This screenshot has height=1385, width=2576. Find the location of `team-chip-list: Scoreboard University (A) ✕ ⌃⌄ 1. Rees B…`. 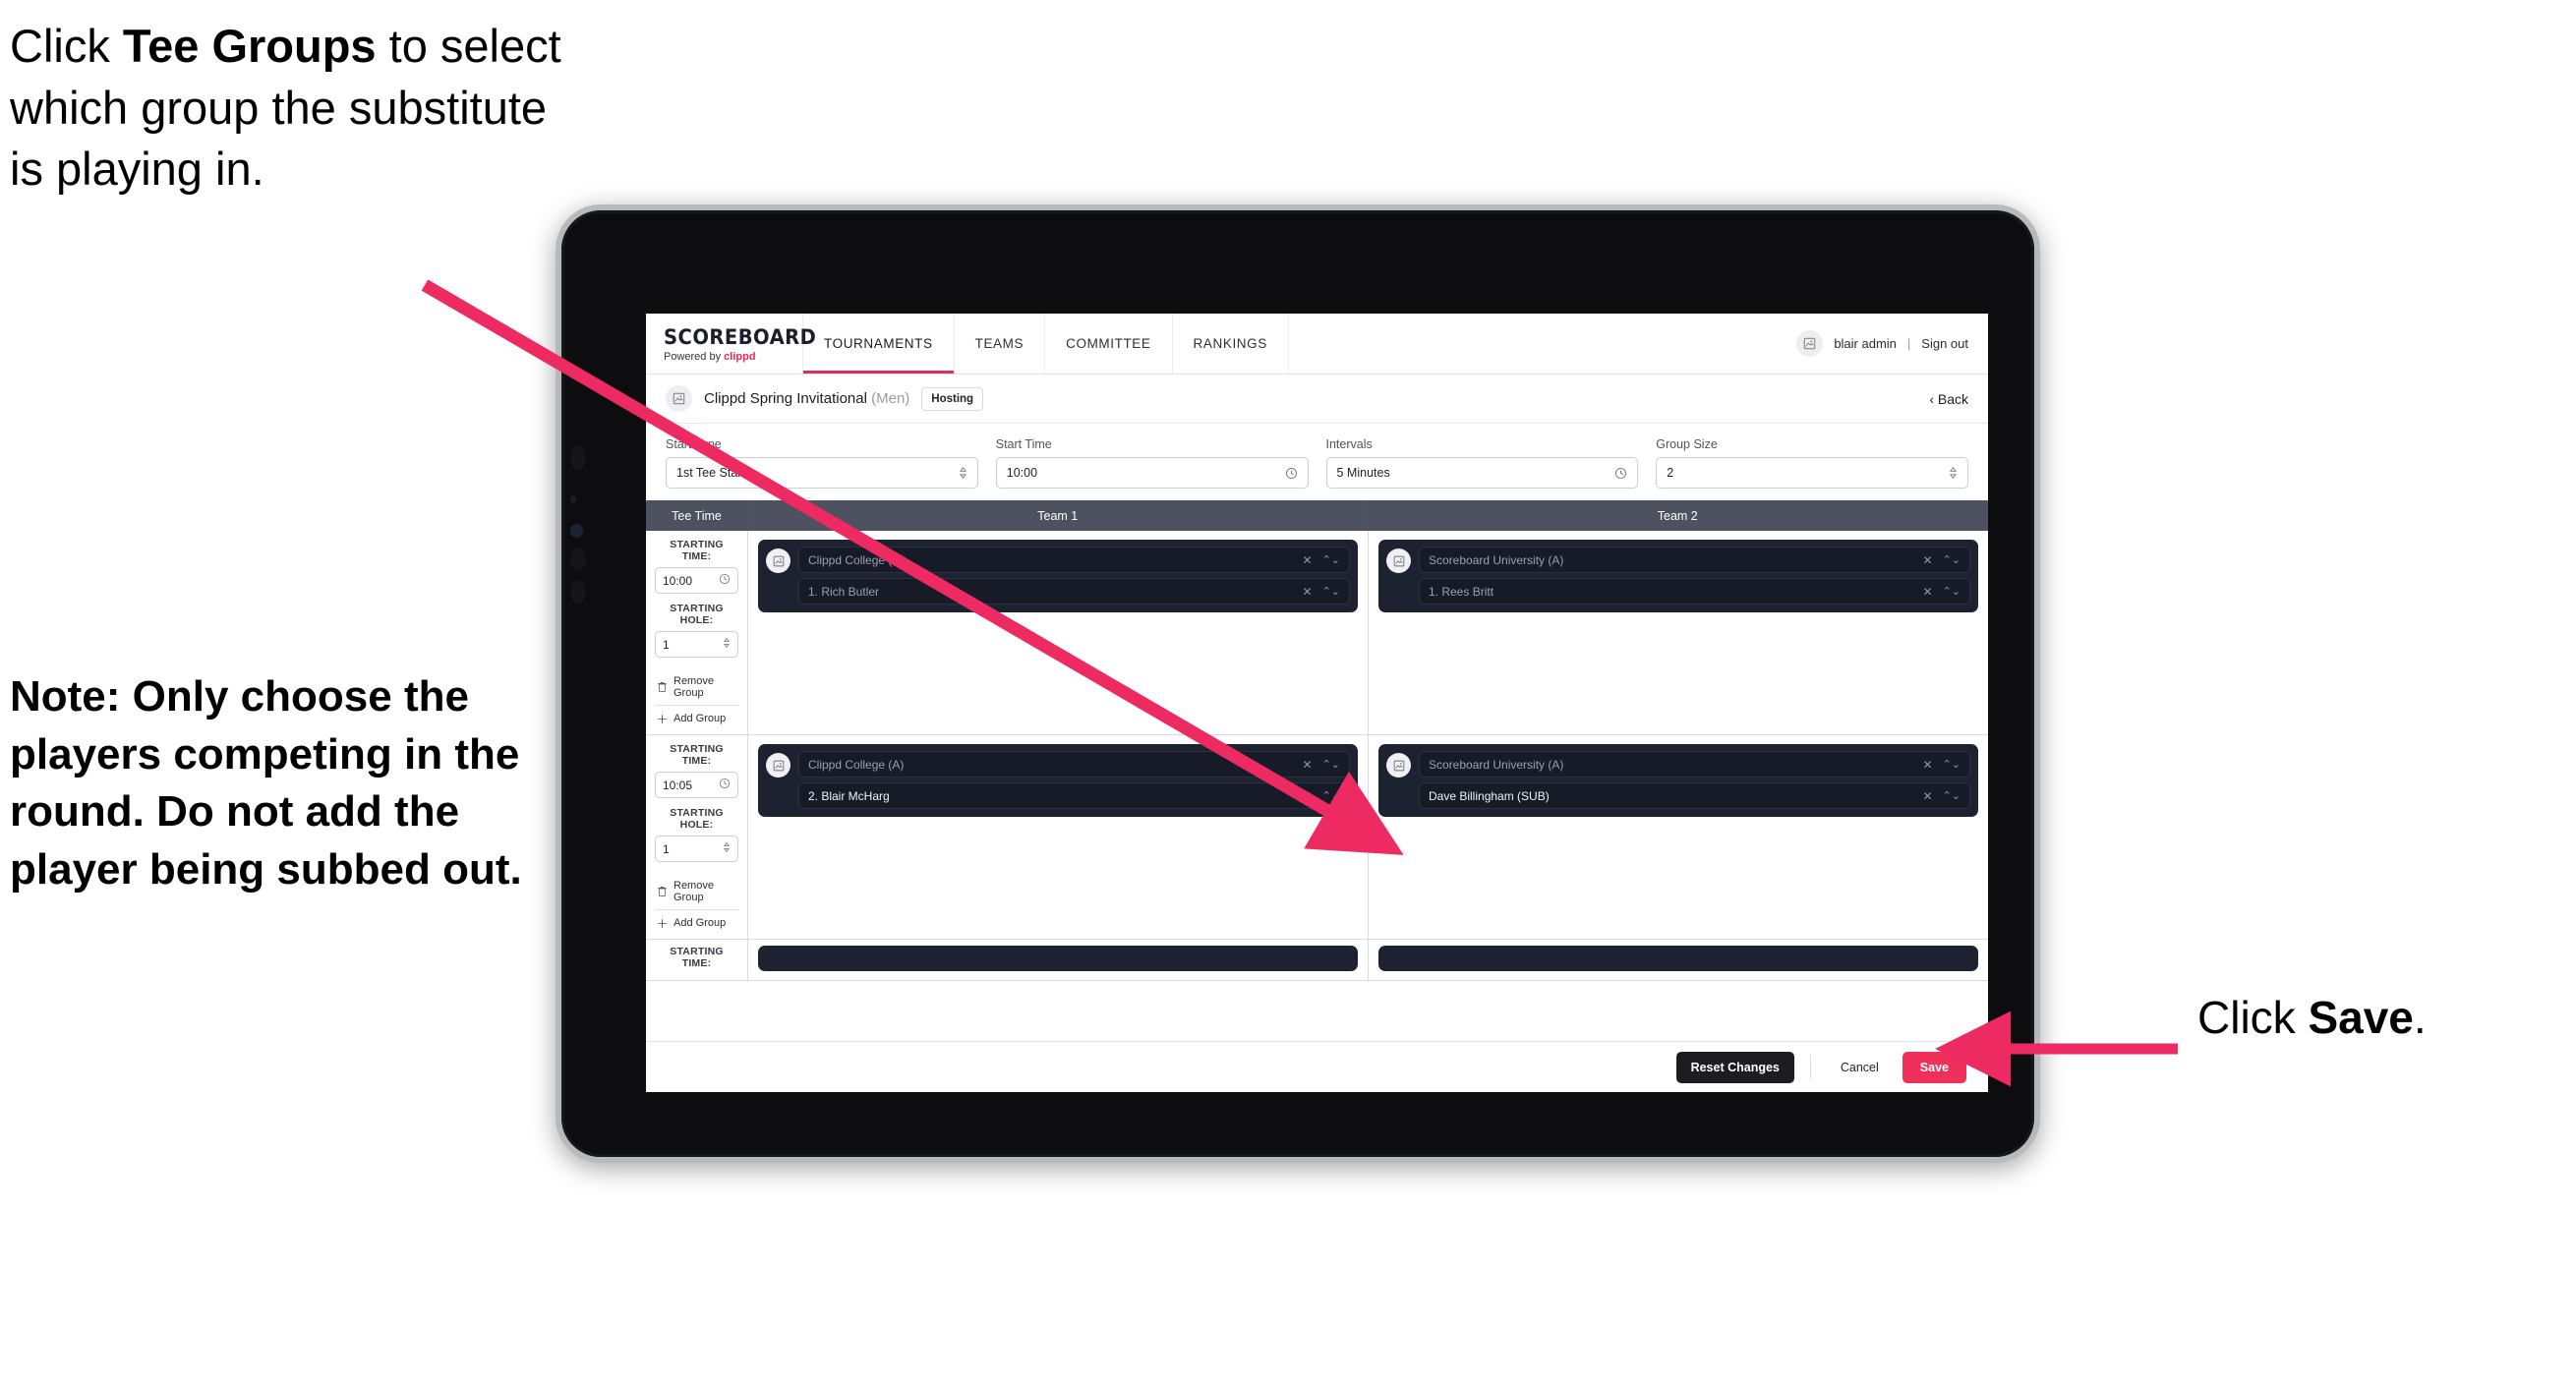

team-chip-list: Scoreboard University (A) ✕ ⌃⌄ 1. Rees B… is located at coordinates (1694, 576).